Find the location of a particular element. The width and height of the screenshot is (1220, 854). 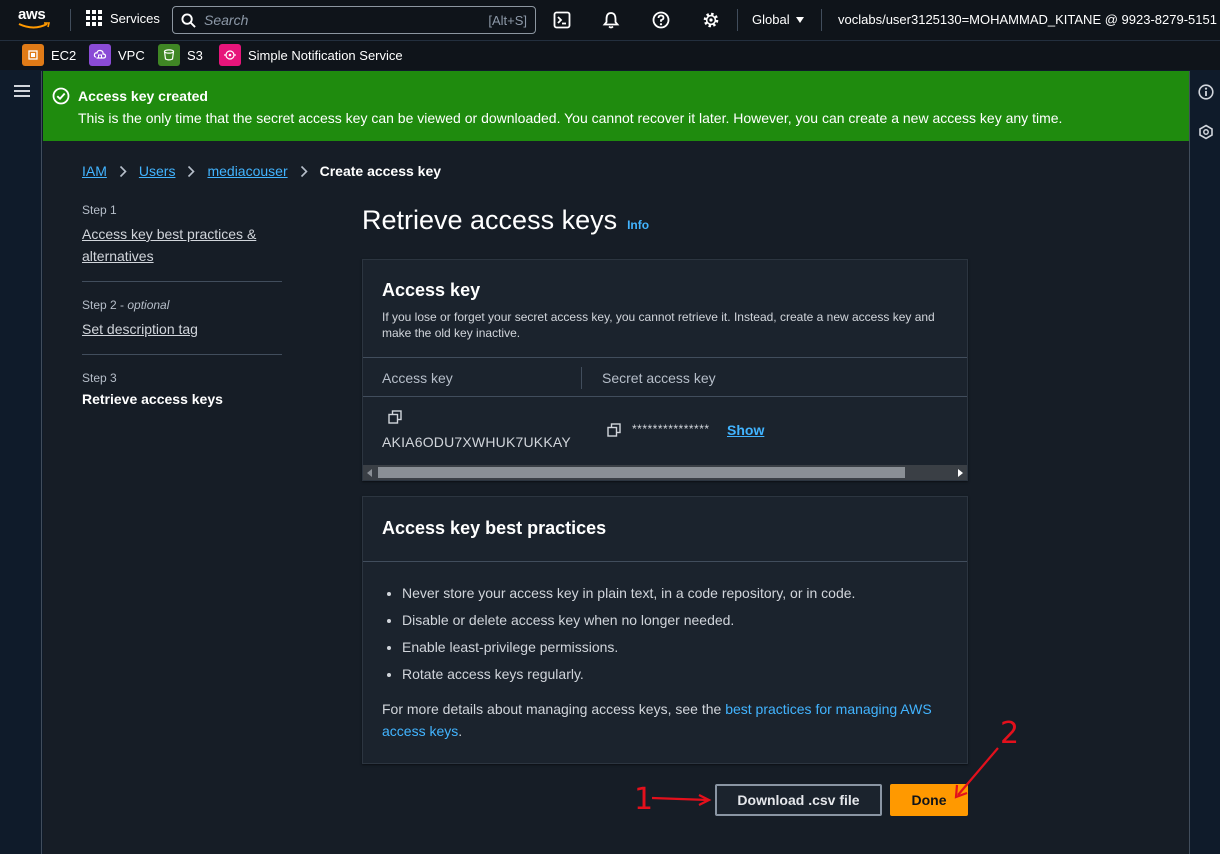

favorite-s3: S3 is located at coordinates (180, 55).